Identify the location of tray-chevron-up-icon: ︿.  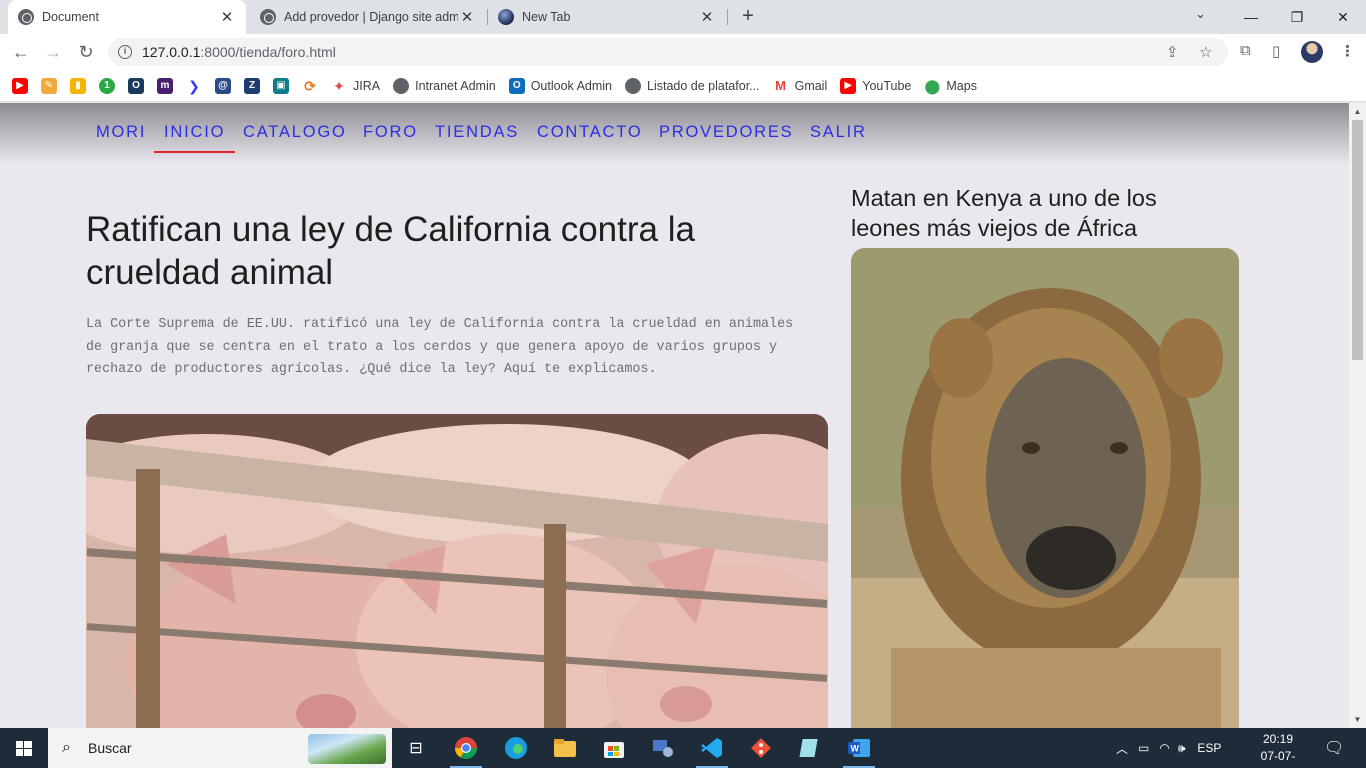
(1122, 748).